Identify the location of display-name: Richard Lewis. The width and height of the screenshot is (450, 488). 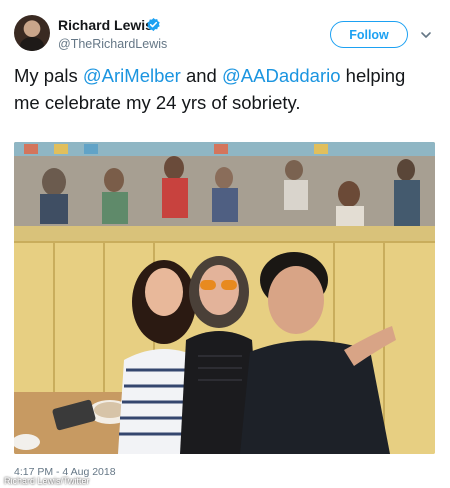
(105, 25).